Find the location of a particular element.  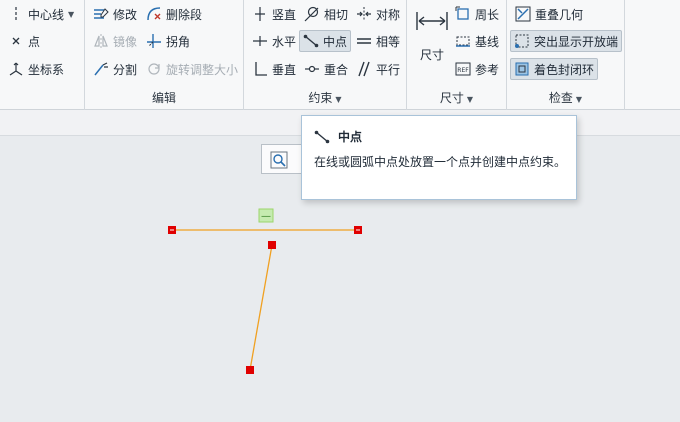

midpoint-button: 中点 is located at coordinates (325, 41).